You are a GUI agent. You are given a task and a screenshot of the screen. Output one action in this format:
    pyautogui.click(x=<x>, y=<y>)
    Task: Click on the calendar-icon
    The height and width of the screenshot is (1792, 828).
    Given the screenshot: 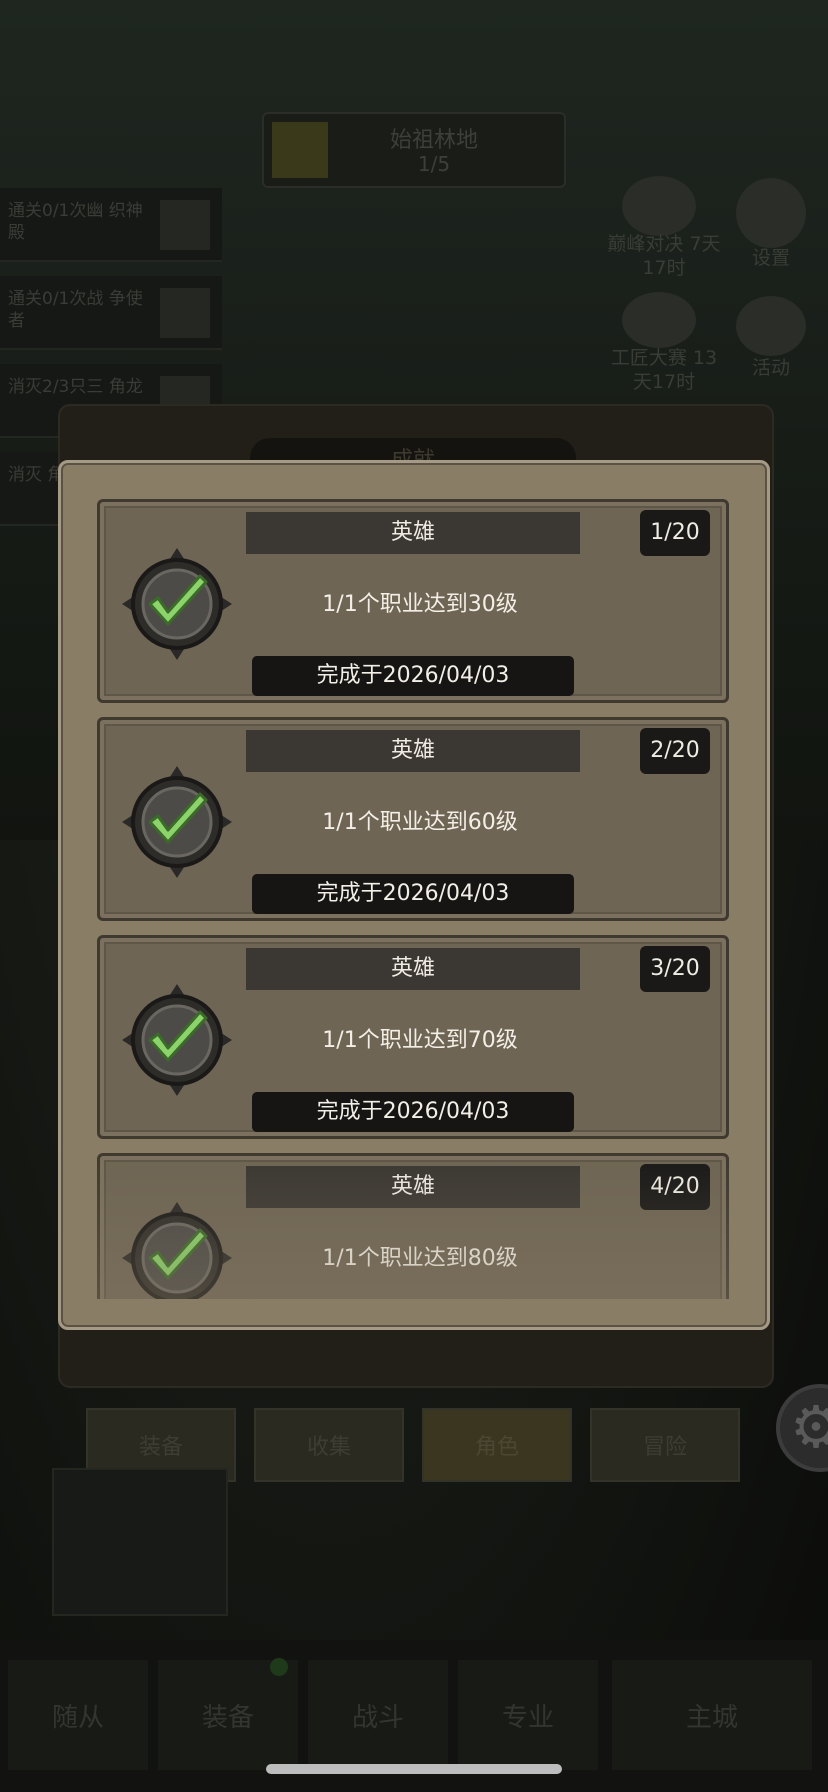 What is the action you would take?
    pyautogui.click(x=771, y=326)
    